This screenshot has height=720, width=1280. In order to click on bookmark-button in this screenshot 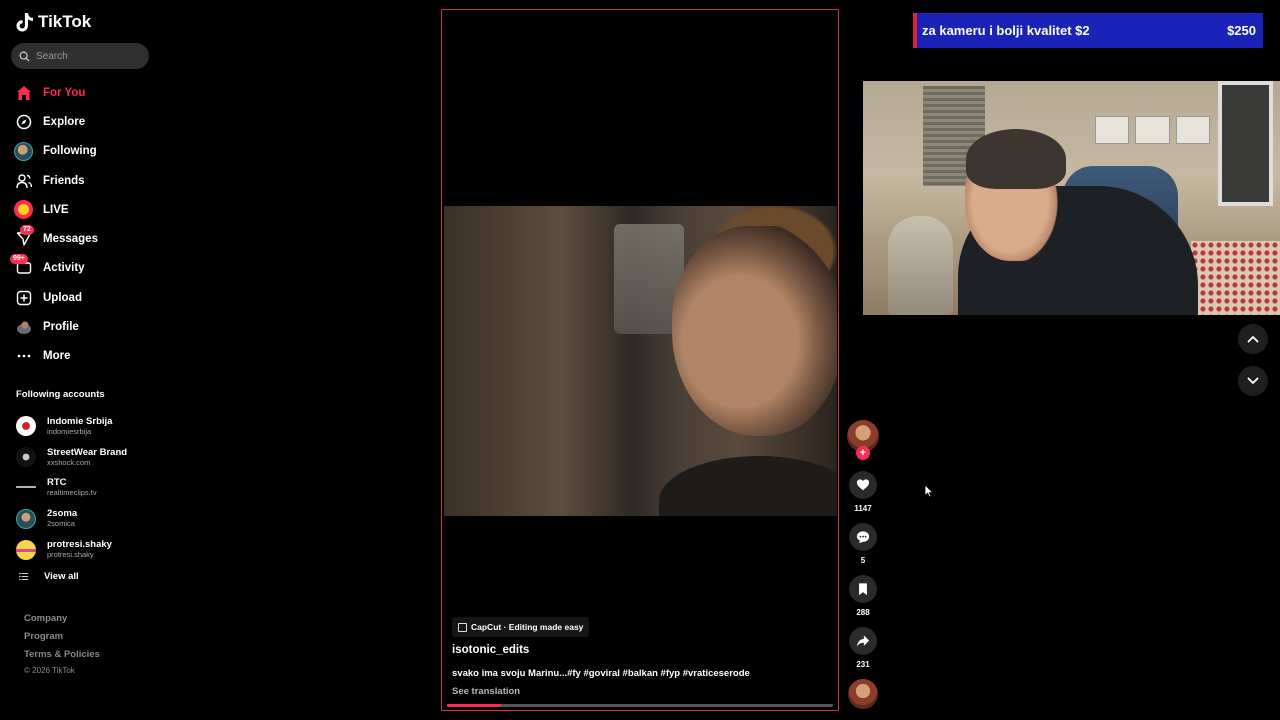, I will do `click(863, 589)`.